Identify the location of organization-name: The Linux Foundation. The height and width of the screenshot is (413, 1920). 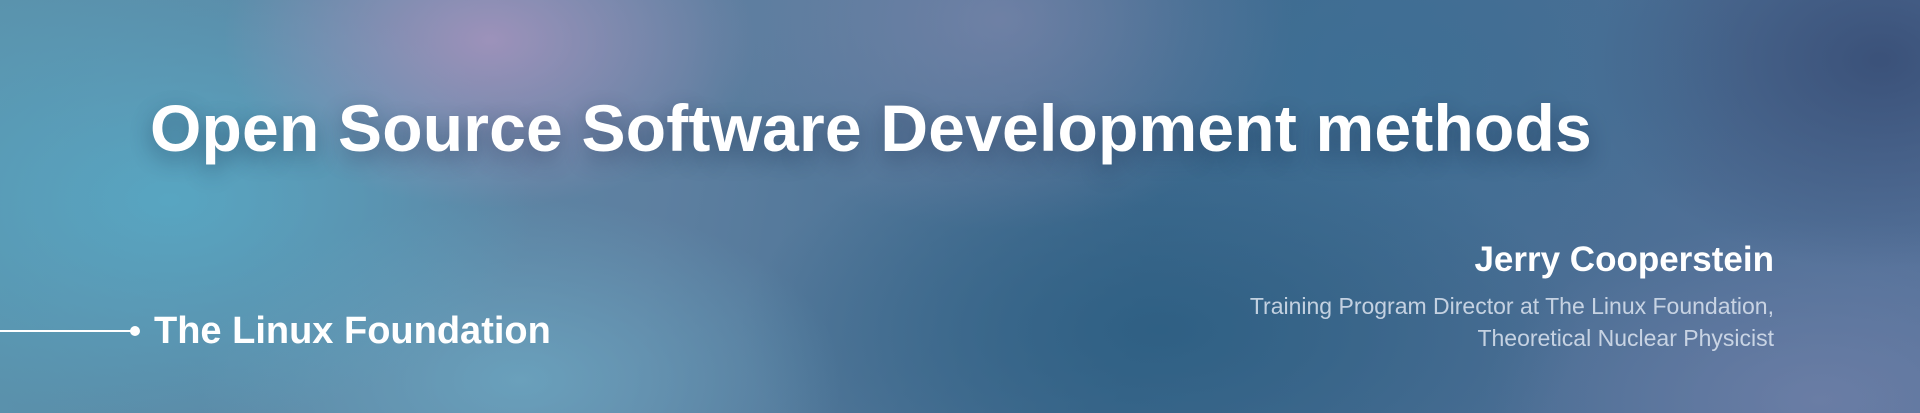
(352, 330).